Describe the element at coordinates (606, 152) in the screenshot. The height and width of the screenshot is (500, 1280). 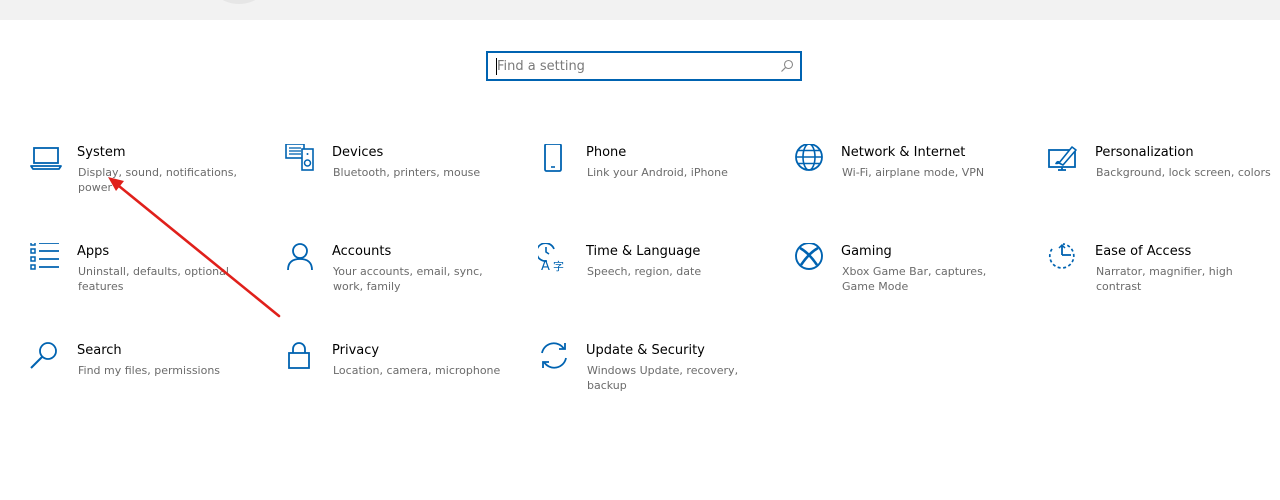
I see `tile-title: Phone` at that location.